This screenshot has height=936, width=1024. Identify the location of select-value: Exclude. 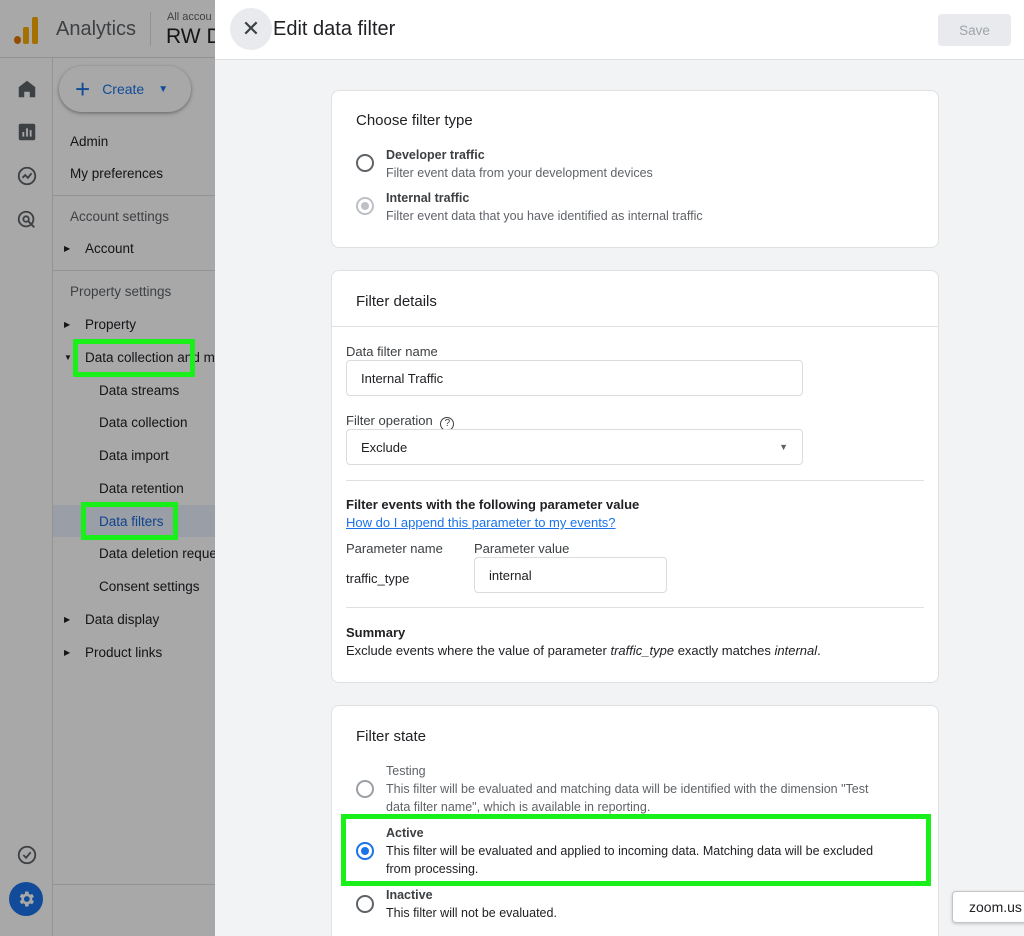
(384, 447).